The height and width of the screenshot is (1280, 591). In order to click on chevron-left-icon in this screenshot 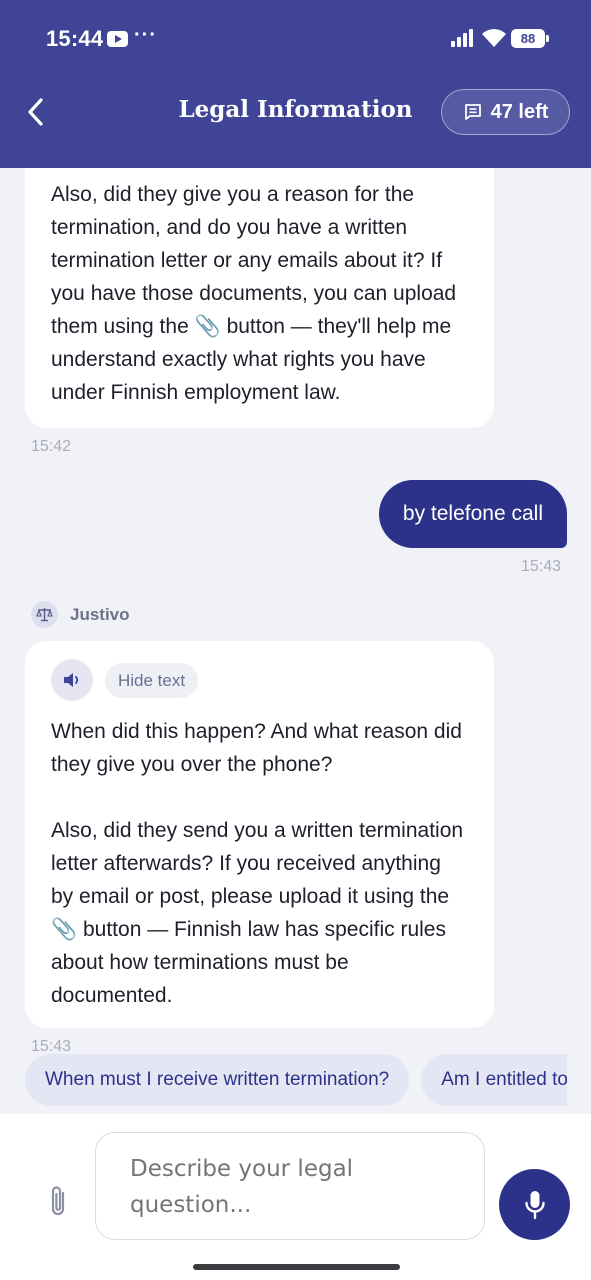, I will do `click(35, 112)`.